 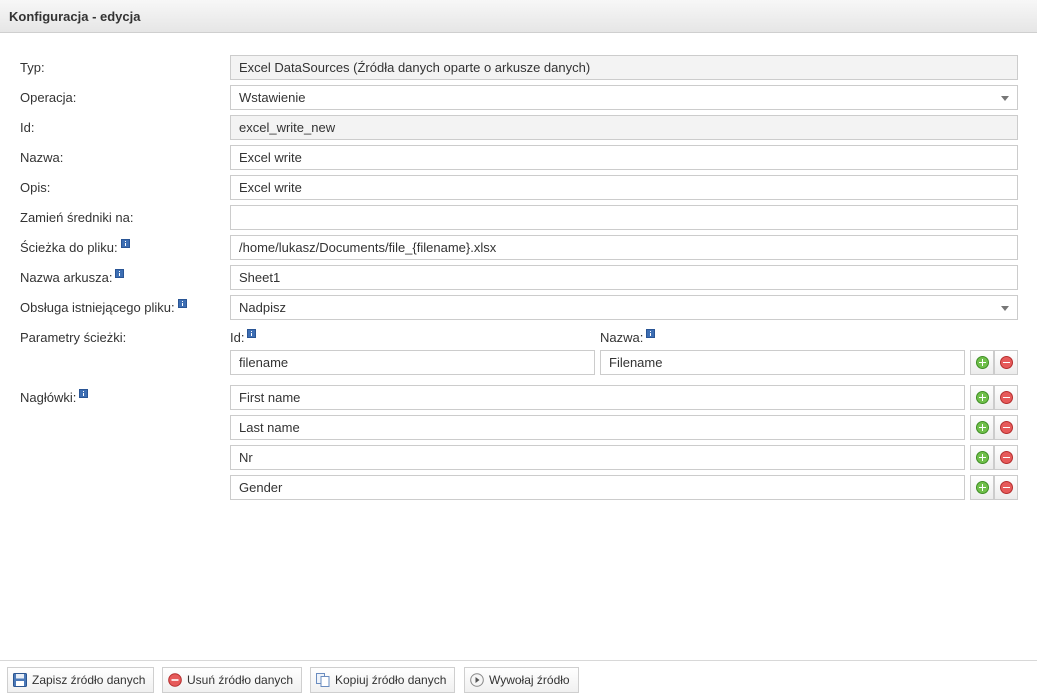 I want to click on panel-header: Konfiguracja - edycja, so click(x=518, y=16).